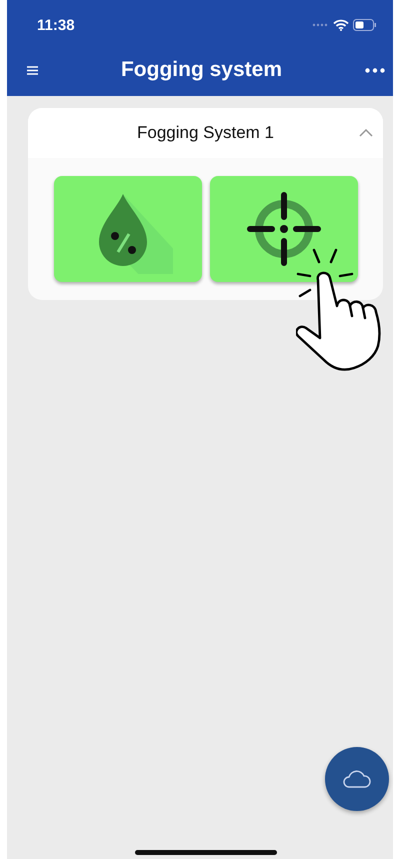  What do you see at coordinates (201, 70) in the screenshot?
I see `app-title: Fogging system` at bounding box center [201, 70].